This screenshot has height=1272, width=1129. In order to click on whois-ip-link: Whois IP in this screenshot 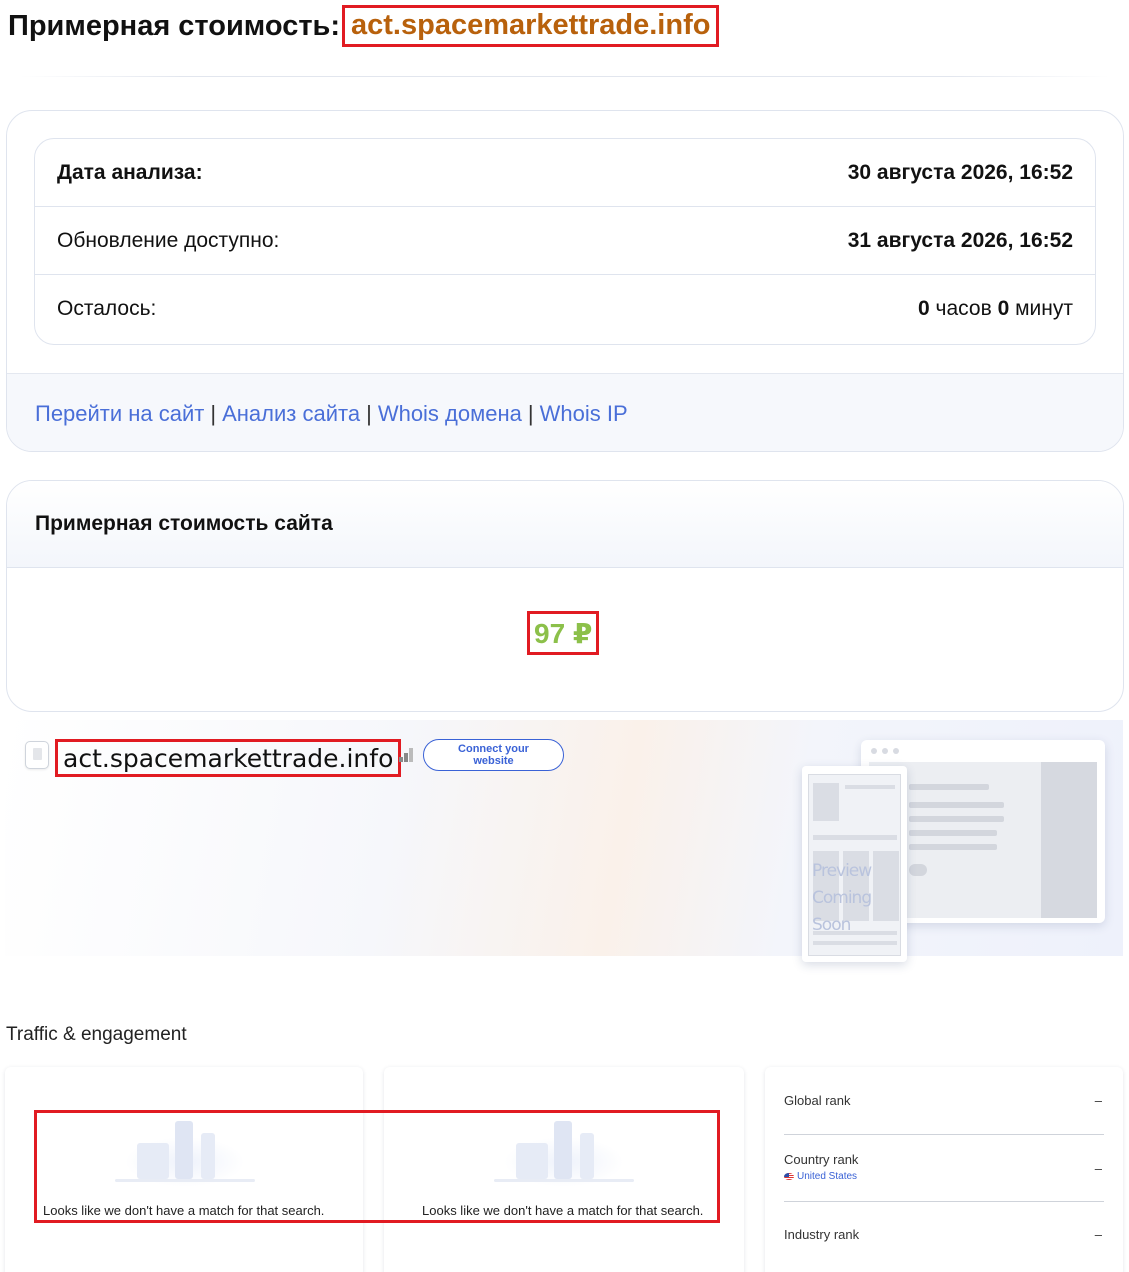, I will do `click(584, 414)`.